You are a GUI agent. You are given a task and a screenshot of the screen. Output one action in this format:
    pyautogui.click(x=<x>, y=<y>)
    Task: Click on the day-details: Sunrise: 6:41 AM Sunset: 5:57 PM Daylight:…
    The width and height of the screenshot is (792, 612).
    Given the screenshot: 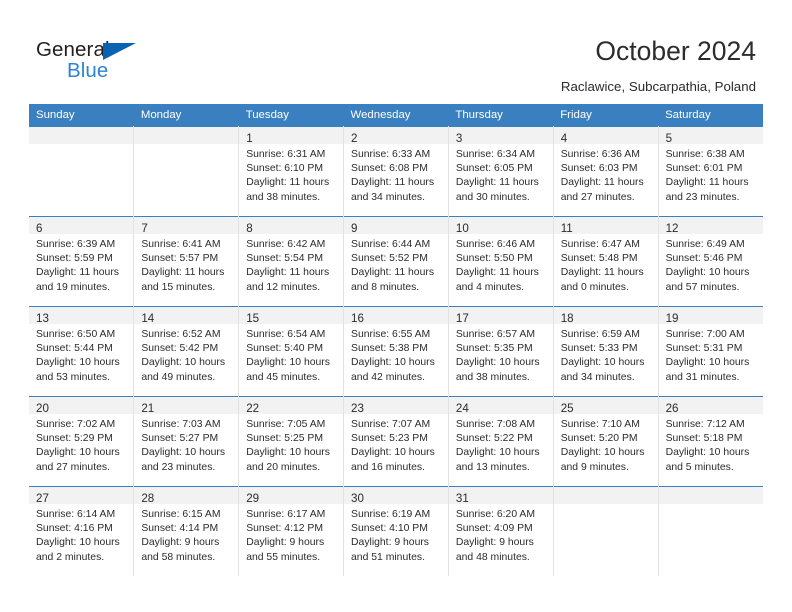 What is the action you would take?
    pyautogui.click(x=186, y=264)
    